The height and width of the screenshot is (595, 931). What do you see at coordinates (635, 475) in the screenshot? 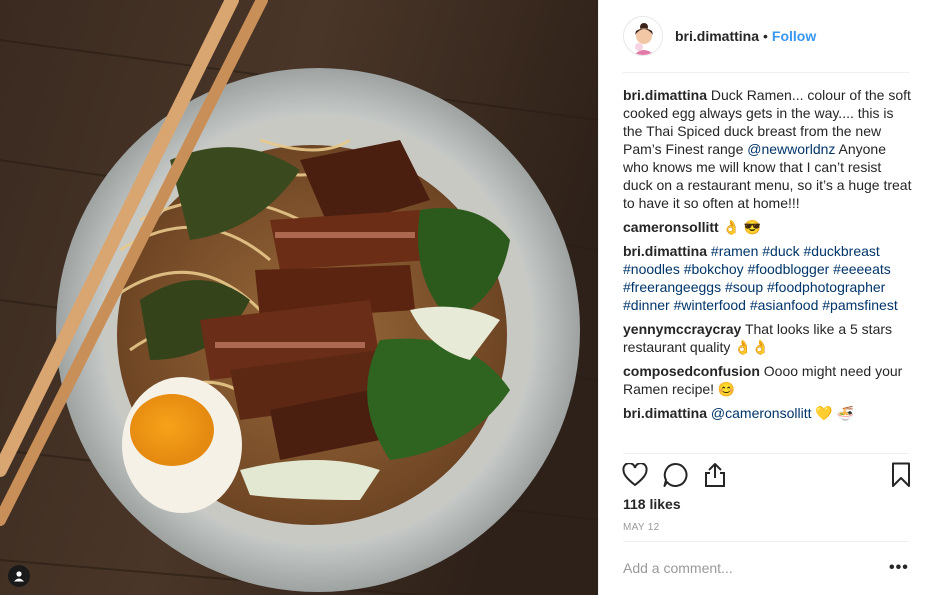
I see `heart-icon` at bounding box center [635, 475].